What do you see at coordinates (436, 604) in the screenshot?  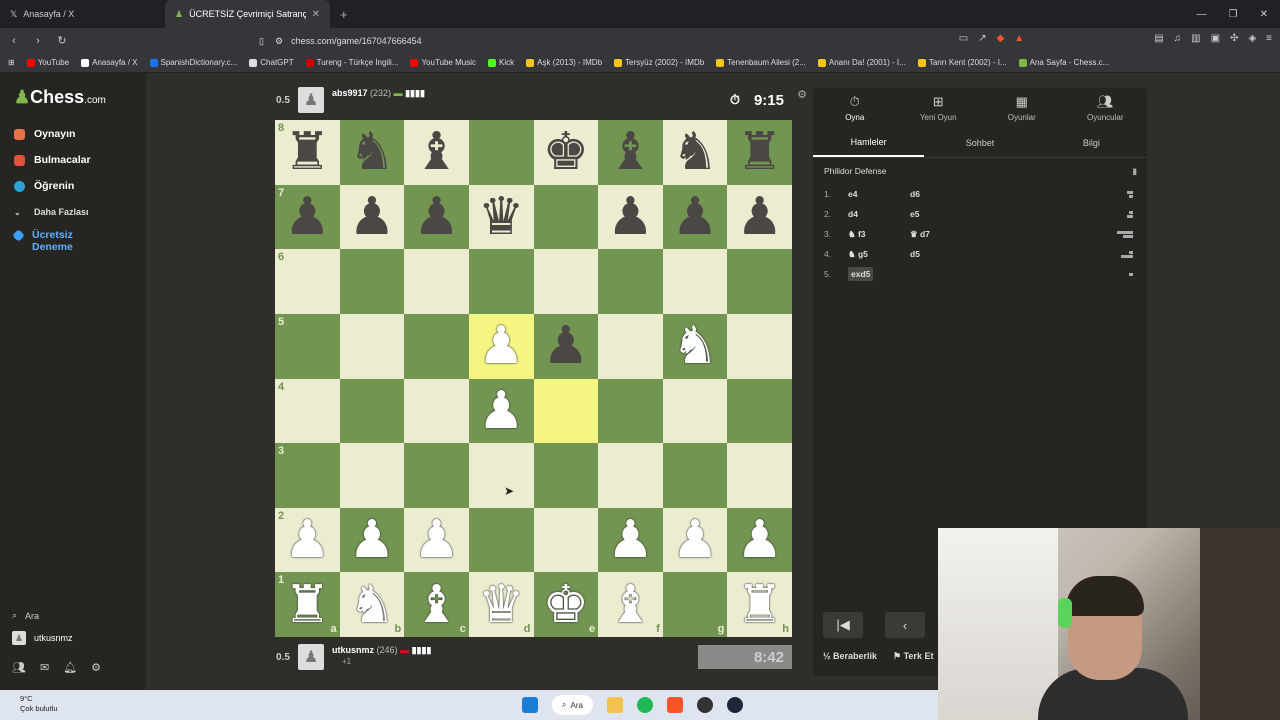 I see `square-c1: c ♝` at bounding box center [436, 604].